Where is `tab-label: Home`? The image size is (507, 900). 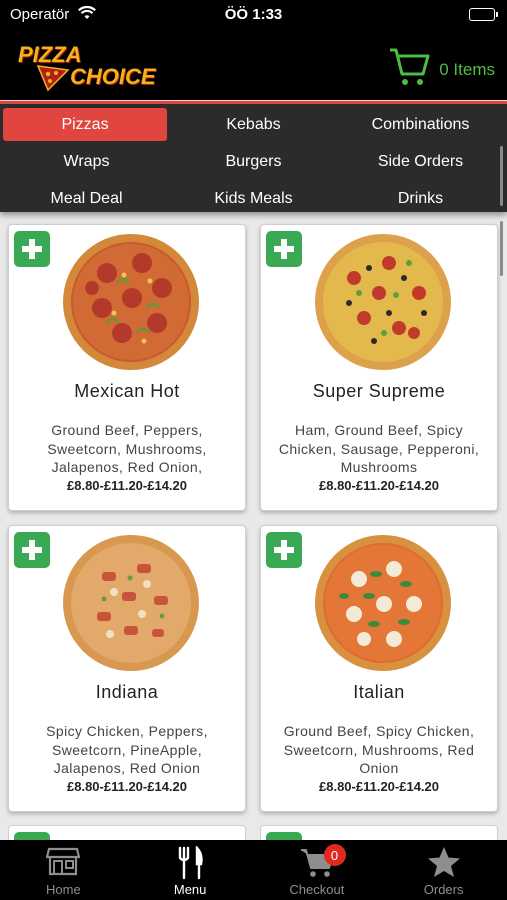
tab-label: Home is located at coordinates (63, 889).